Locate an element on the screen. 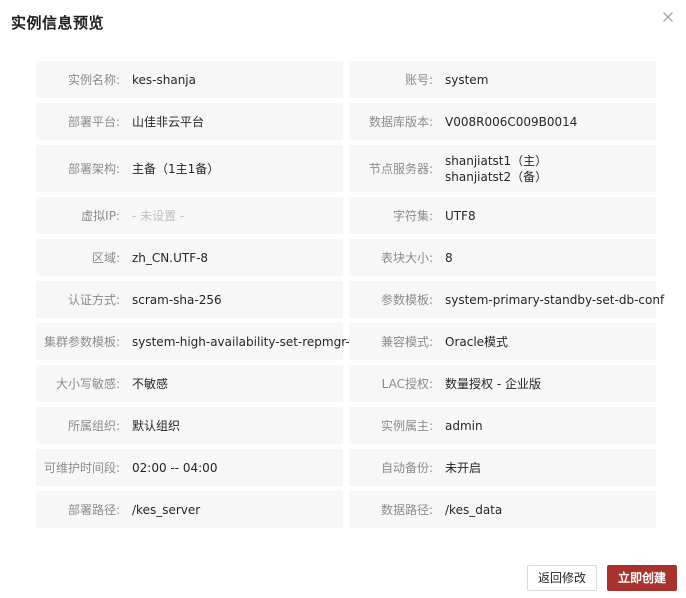  field-maintenance-window: 可维护时间段: 02:00 -- 04:00 is located at coordinates (189, 467).